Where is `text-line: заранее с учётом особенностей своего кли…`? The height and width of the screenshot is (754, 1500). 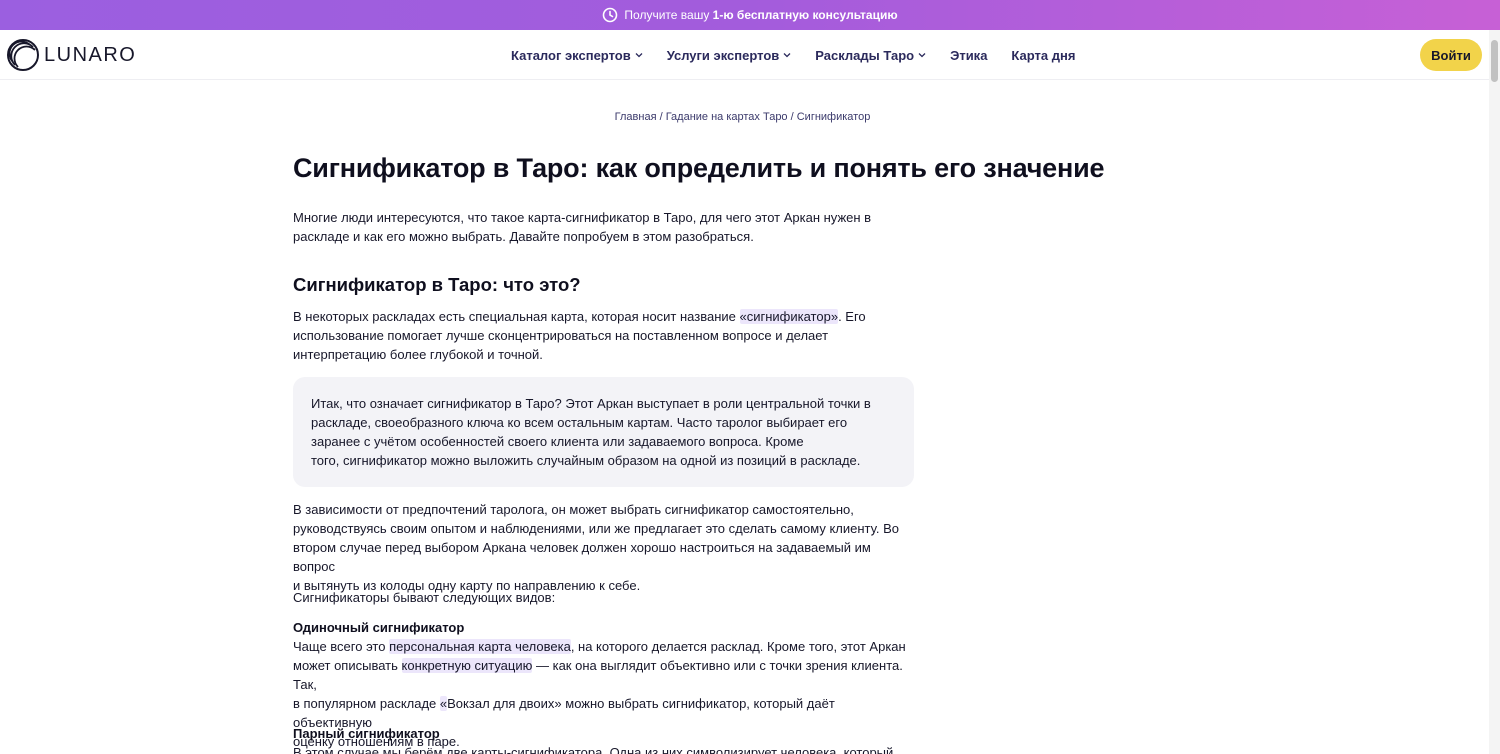
text-line: заранее с учётом особенностей своего кли… is located at coordinates (557, 441).